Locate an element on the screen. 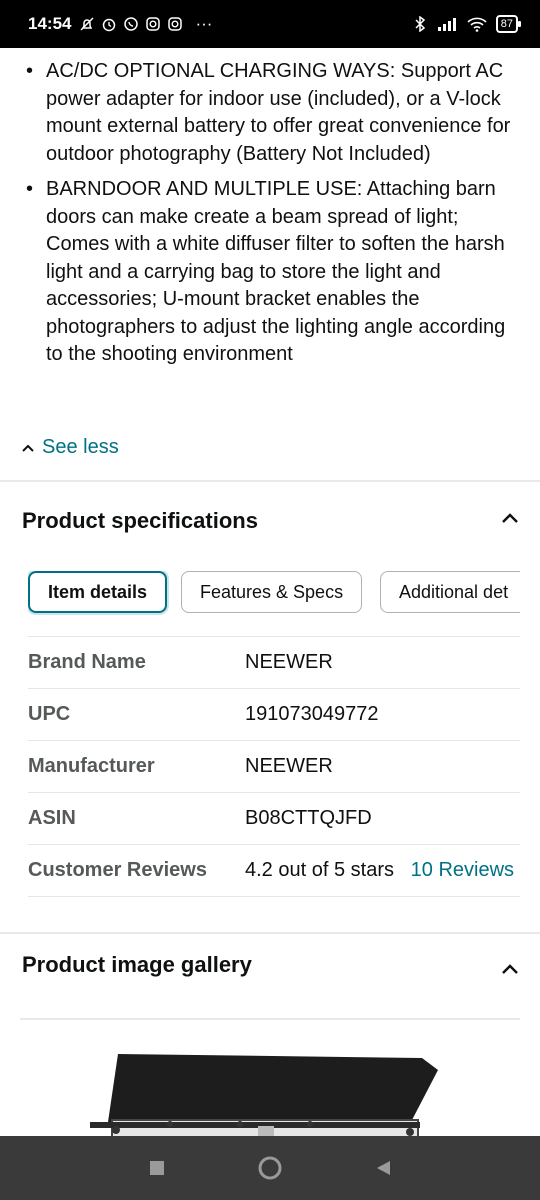 The height and width of the screenshot is (1200, 540). tab-item-details: Item details is located at coordinates (98, 592).